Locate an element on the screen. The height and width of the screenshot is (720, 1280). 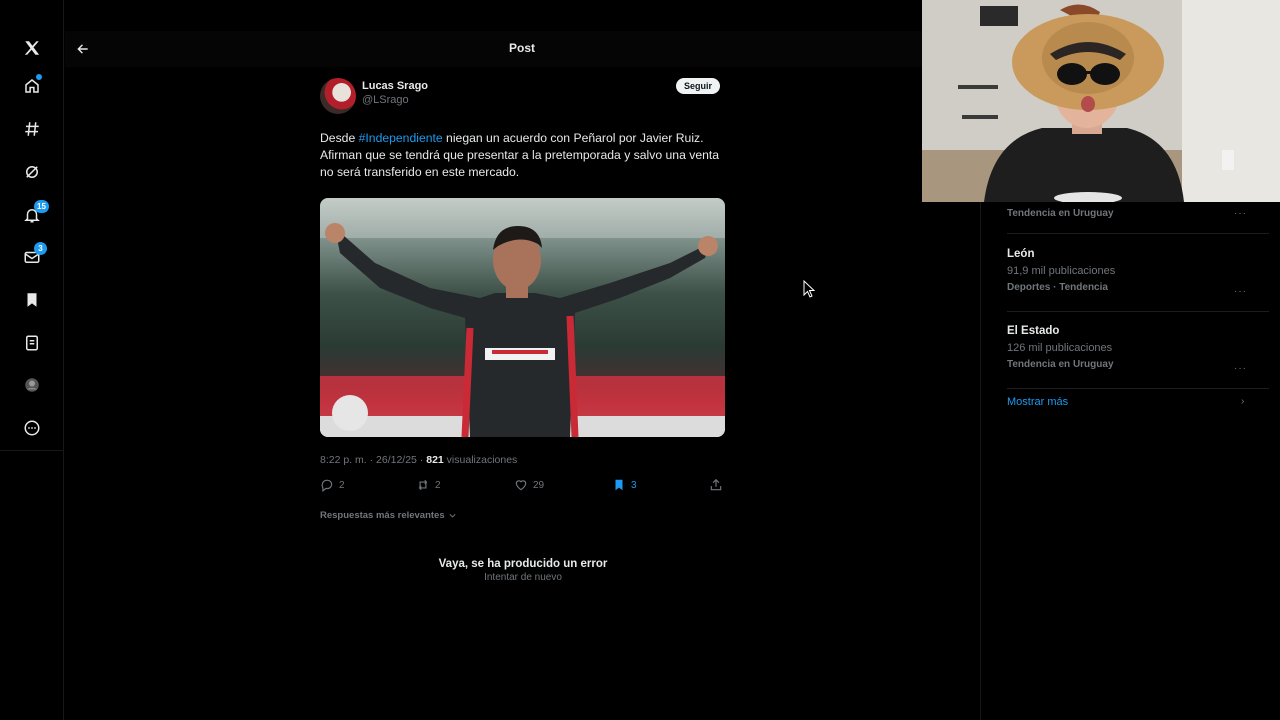
page-title: Post is located at coordinates (521, 48).